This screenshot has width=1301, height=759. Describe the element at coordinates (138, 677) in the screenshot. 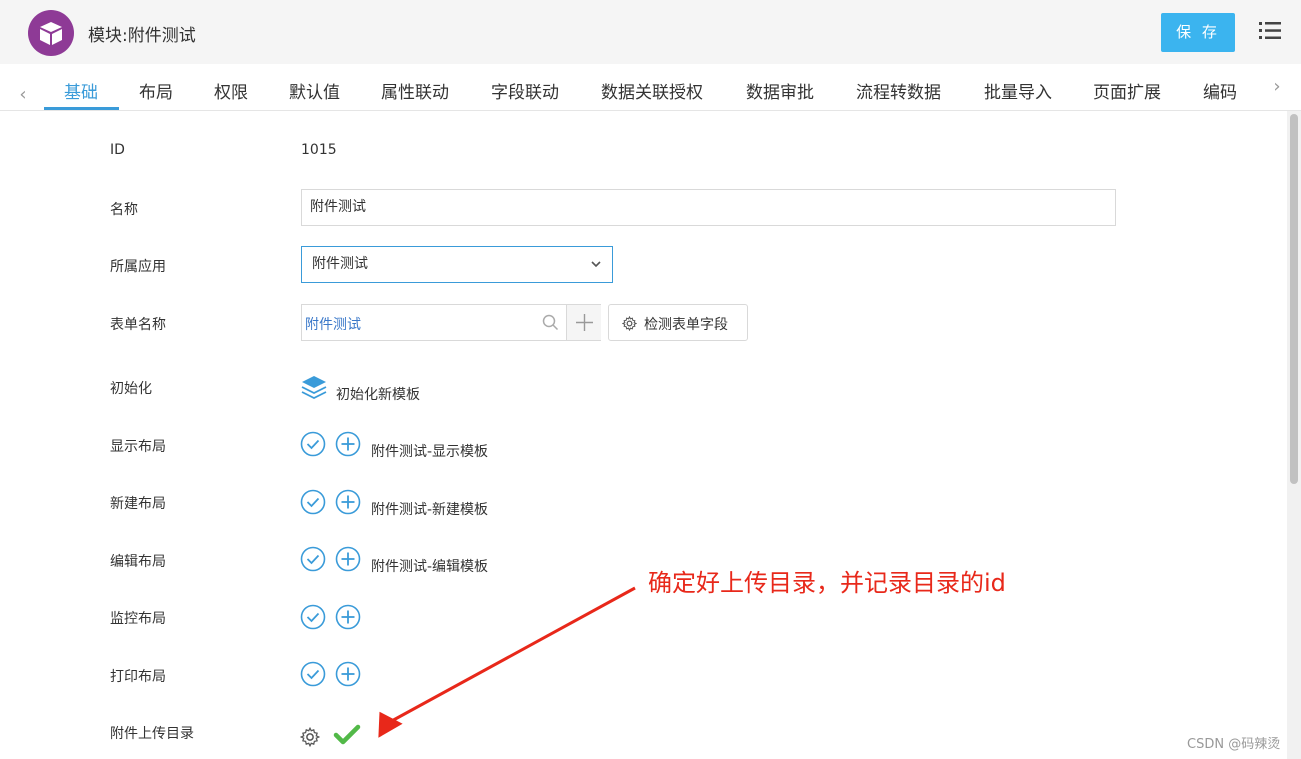

I see `print-layout-label: 打印布局` at that location.